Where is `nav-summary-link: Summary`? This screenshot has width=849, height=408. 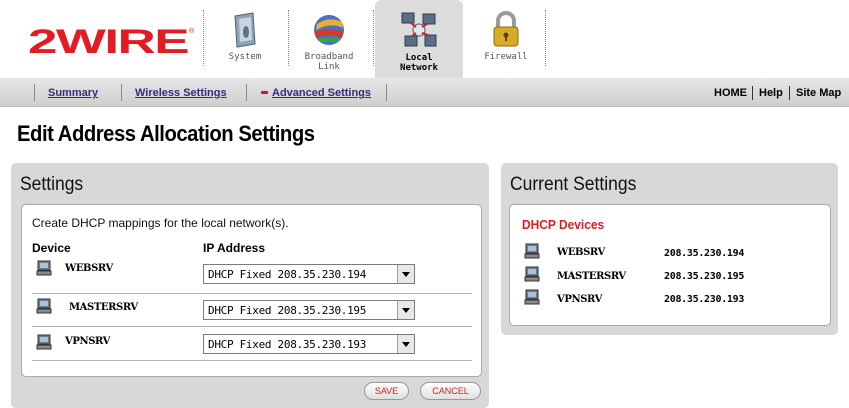 nav-summary-link: Summary is located at coordinates (73, 93).